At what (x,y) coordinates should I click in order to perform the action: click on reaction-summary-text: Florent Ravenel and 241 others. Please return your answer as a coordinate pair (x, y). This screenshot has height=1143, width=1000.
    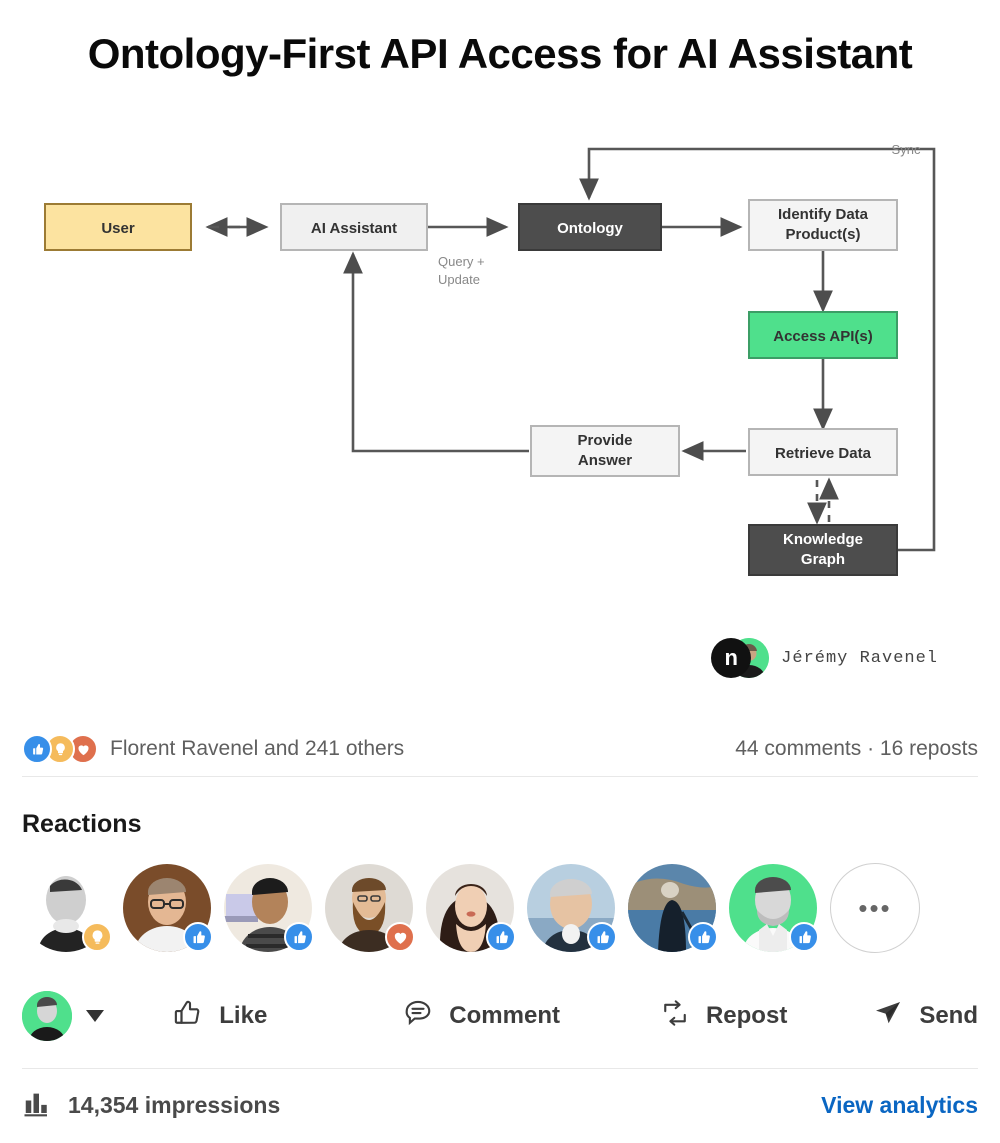
    Looking at the image, I should click on (257, 748).